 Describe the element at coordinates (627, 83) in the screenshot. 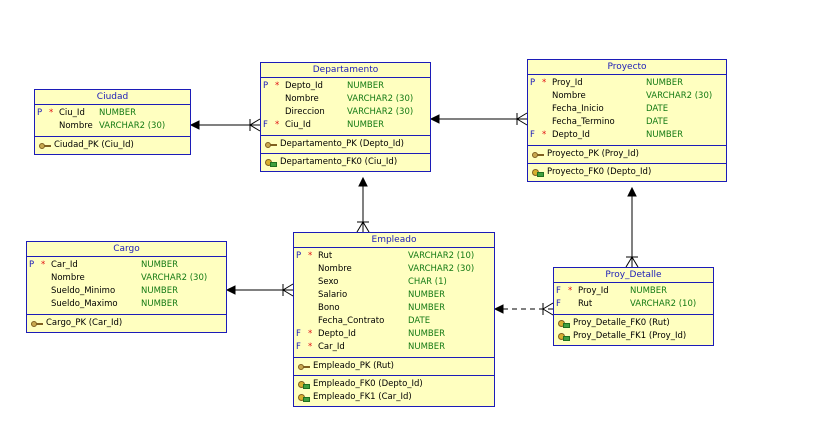

I see `column-row: P * Proy_Id NUMBER` at that location.